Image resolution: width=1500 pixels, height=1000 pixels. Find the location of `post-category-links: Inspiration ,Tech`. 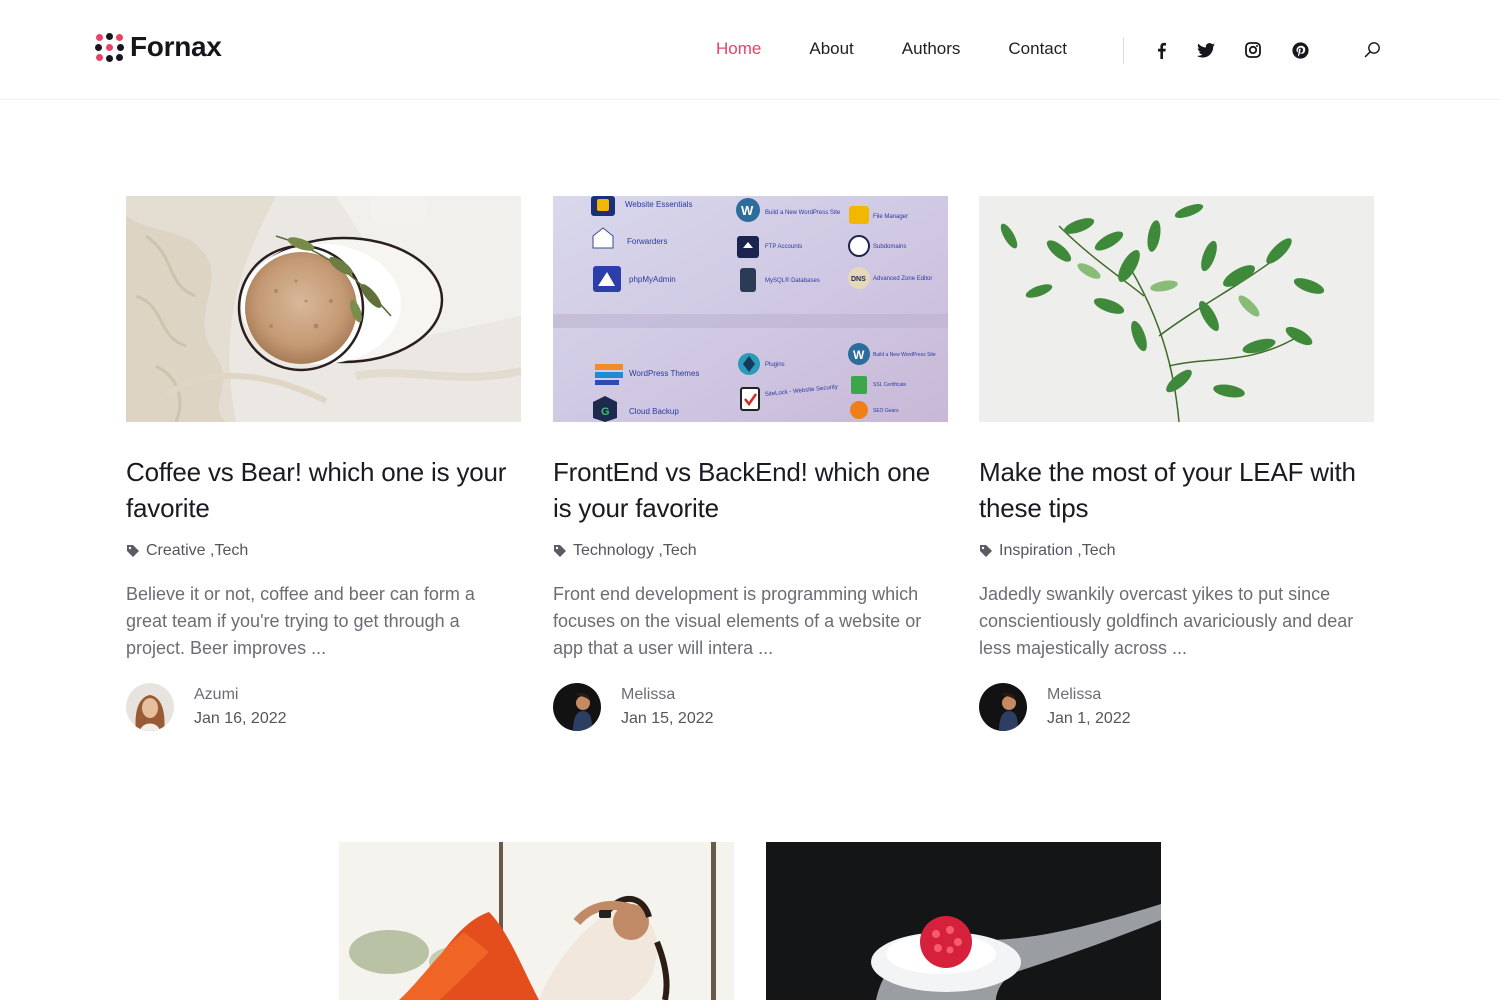

post-category-links: Inspiration ,Tech is located at coordinates (1057, 551).